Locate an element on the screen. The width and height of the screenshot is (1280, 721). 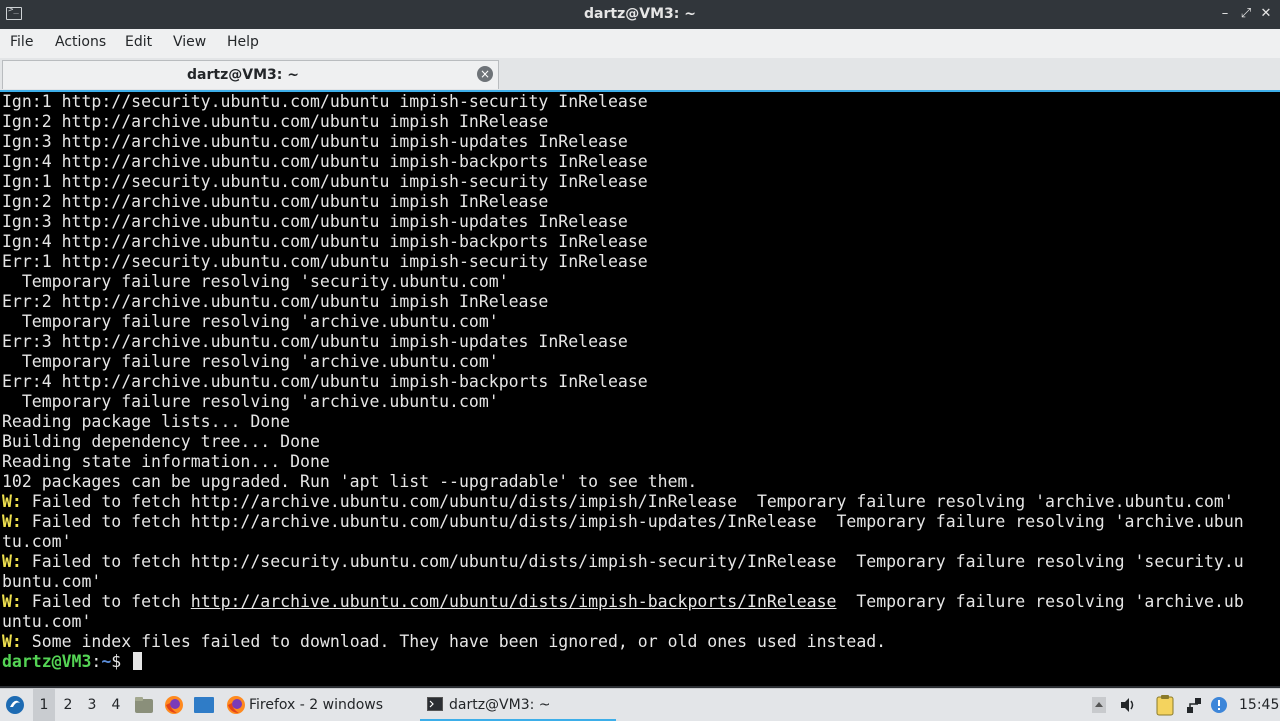
task-firefox: Firefox - 2 windows is located at coordinates (313, 705).